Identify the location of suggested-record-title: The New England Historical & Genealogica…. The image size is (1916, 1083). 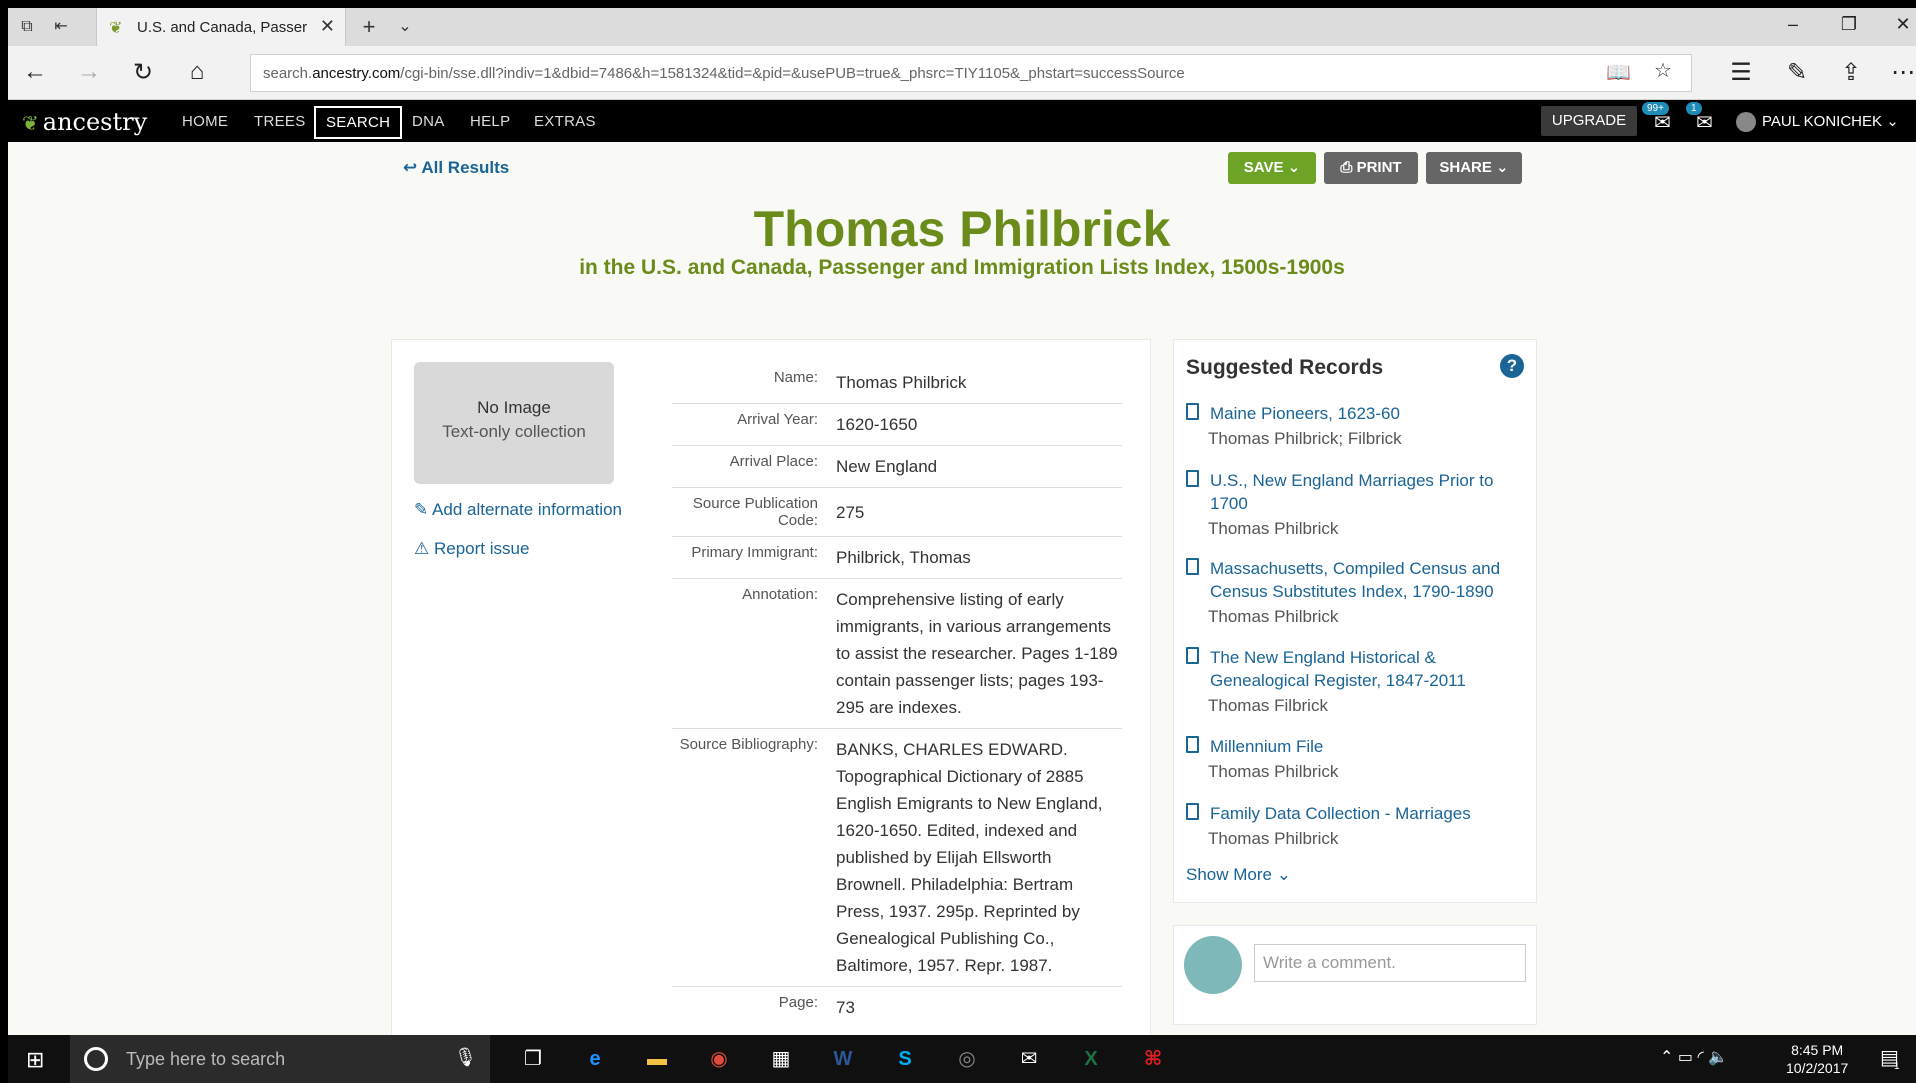
(1356, 669).